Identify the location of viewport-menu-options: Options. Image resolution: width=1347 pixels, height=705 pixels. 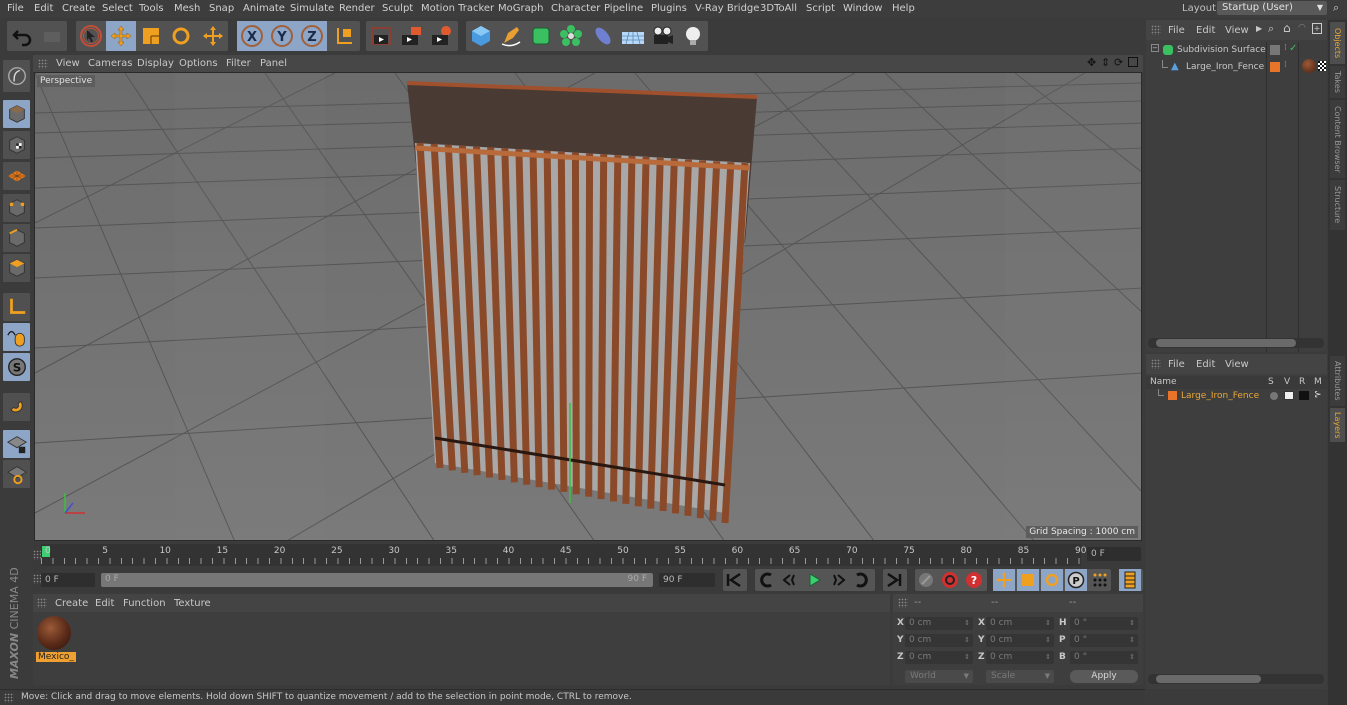
(198, 63).